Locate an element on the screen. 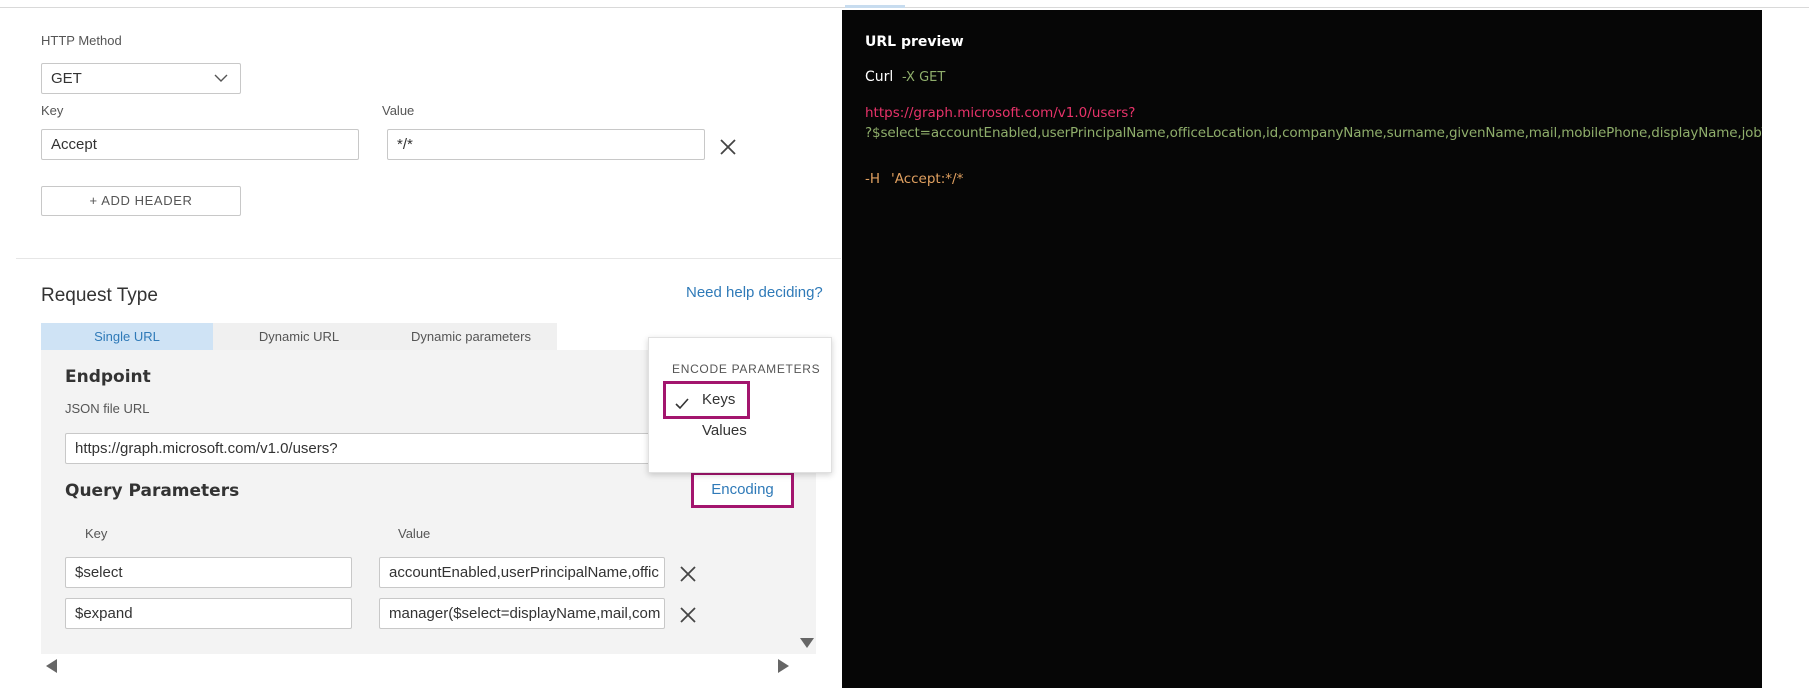 The image size is (1809, 688). section-divider is located at coordinates (428, 258).